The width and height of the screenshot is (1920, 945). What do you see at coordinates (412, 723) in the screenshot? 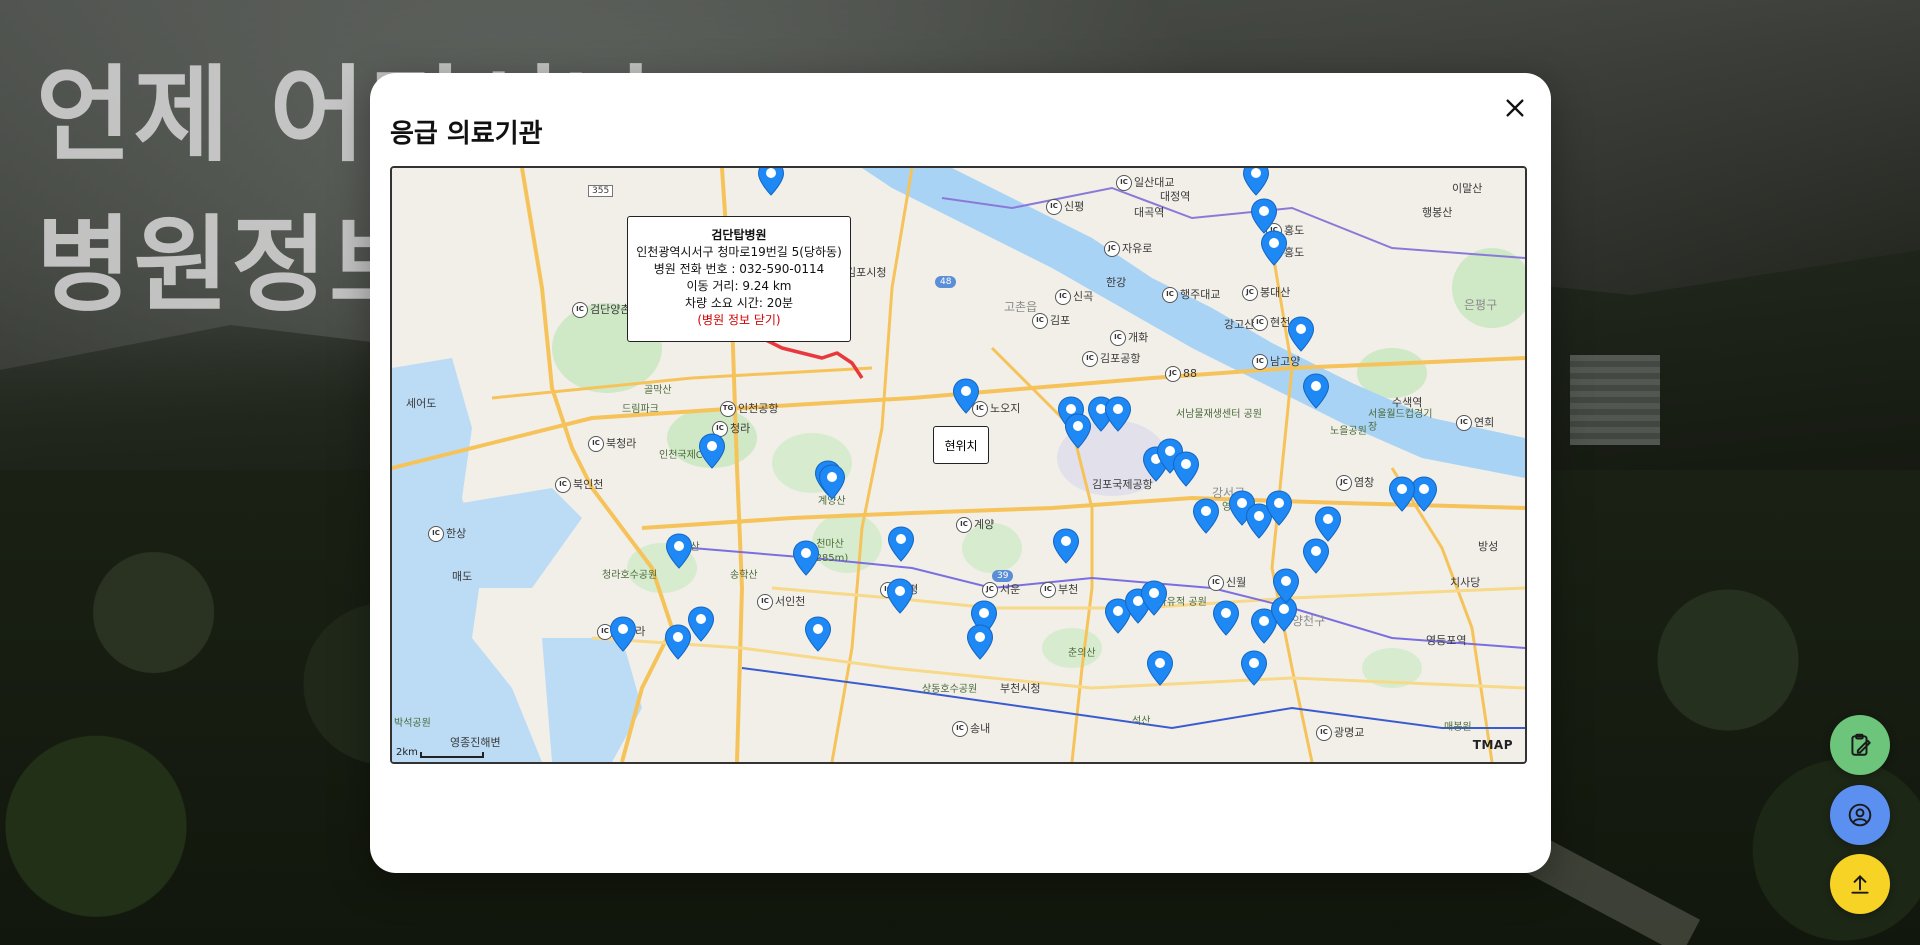
I see `map-label: 박석공원` at bounding box center [412, 723].